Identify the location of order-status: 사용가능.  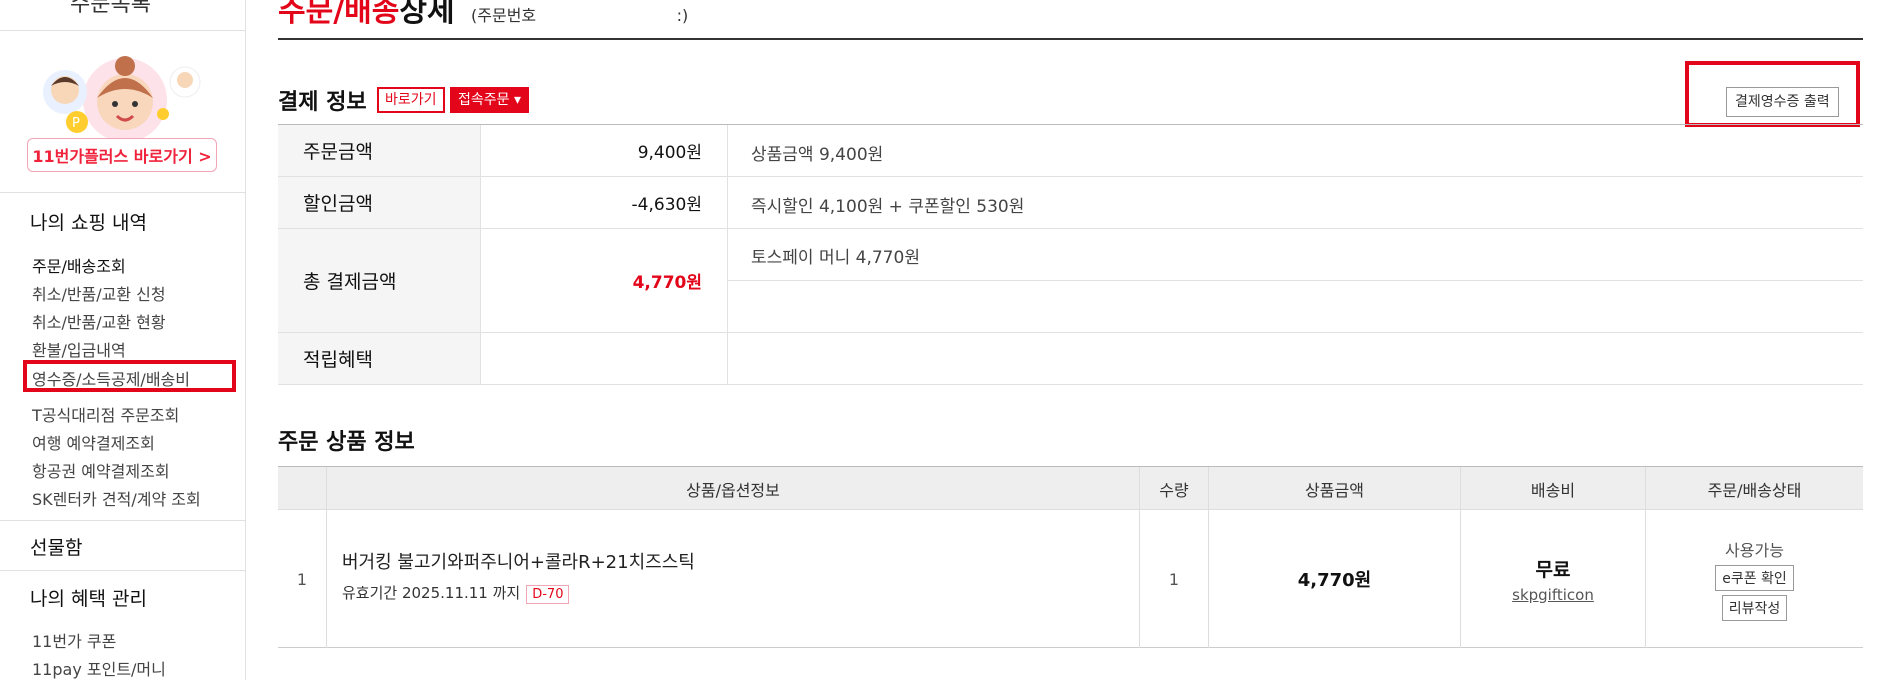
(1754, 550).